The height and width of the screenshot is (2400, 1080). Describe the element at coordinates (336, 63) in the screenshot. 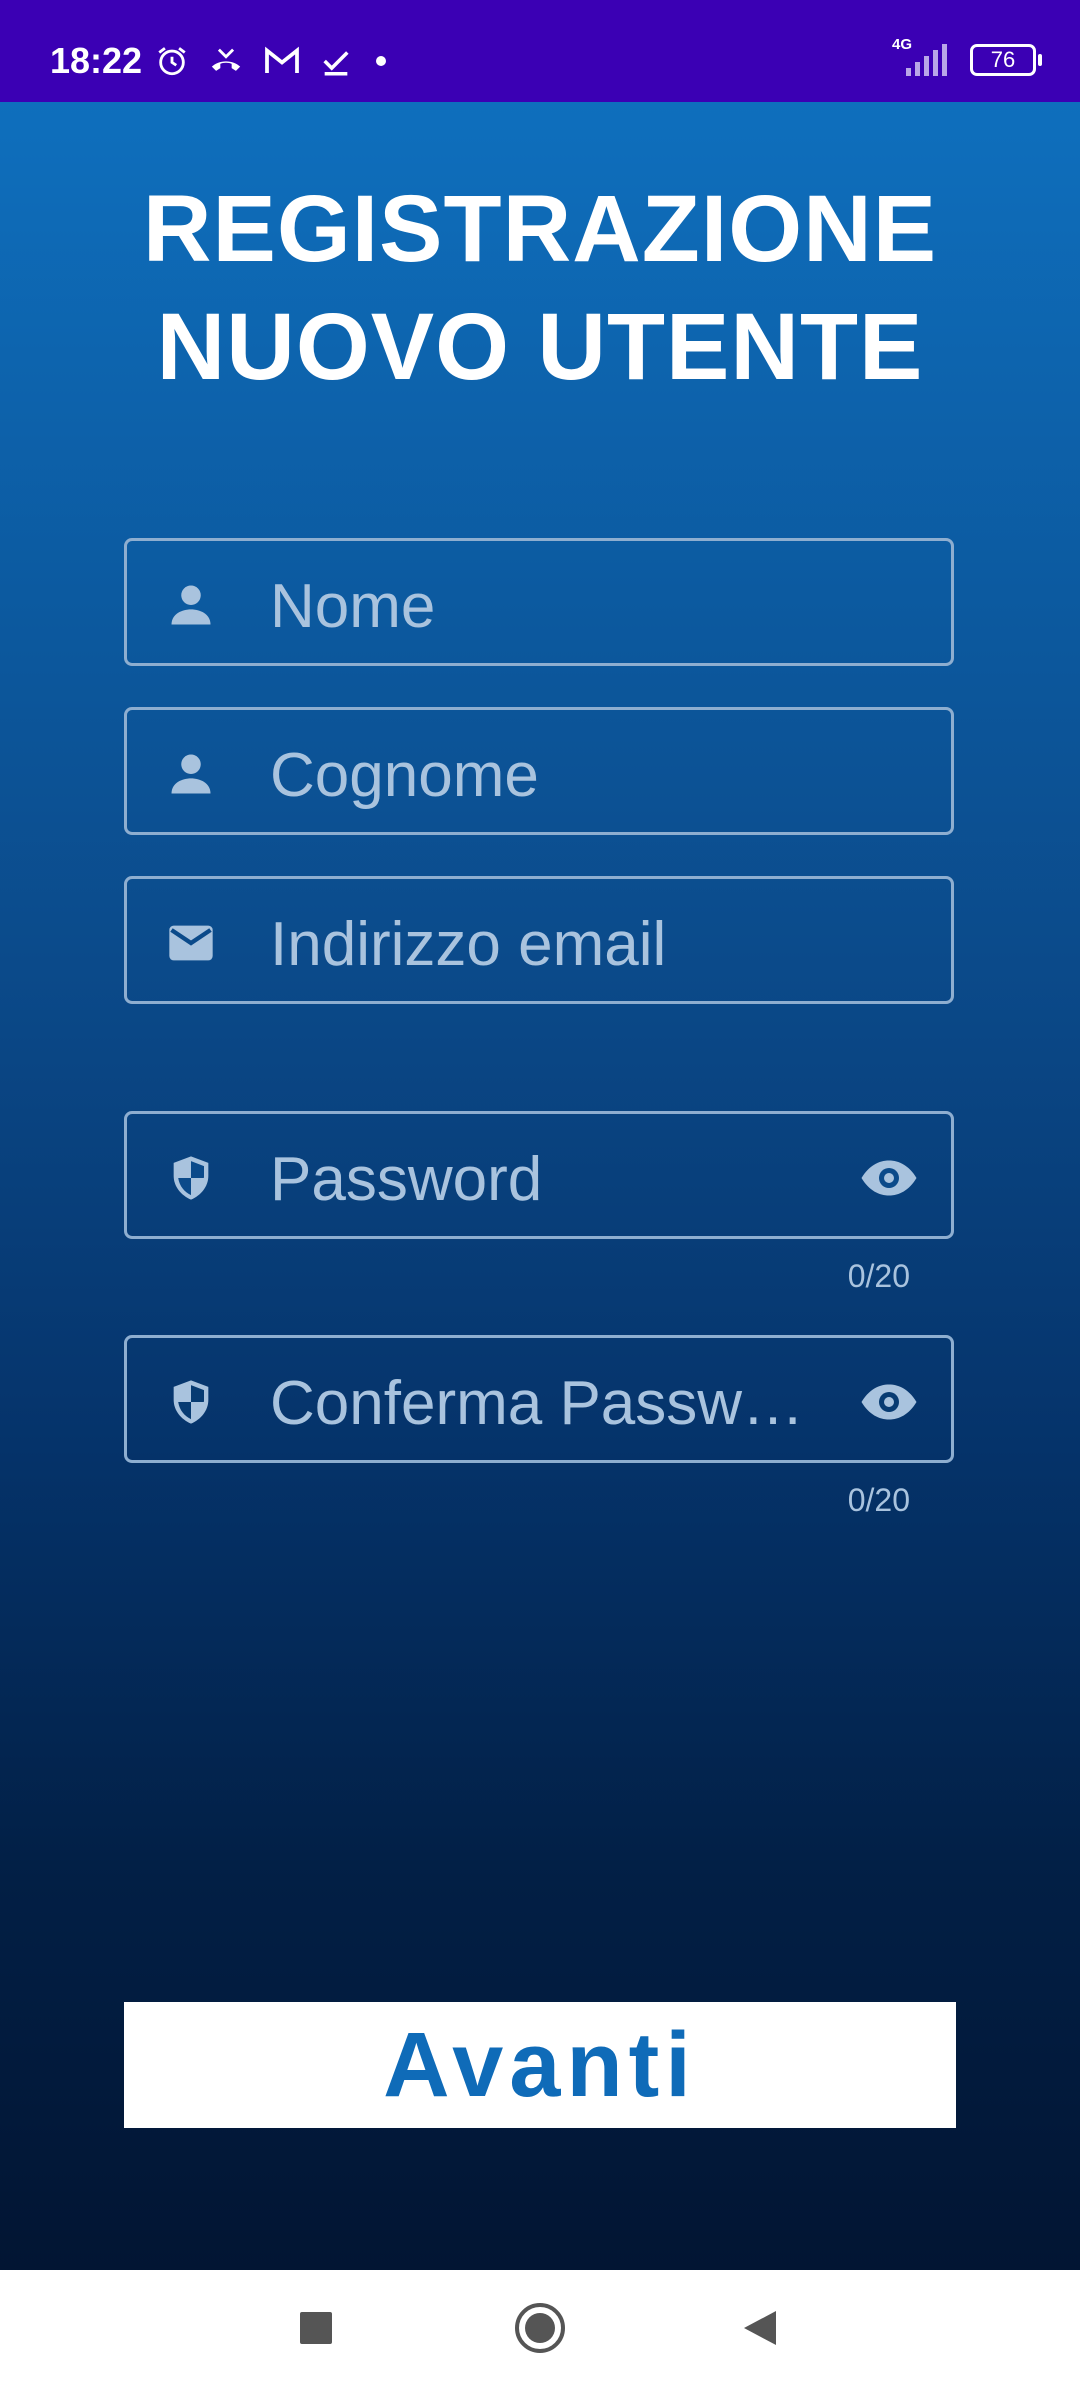

I see `task-check-icon` at that location.